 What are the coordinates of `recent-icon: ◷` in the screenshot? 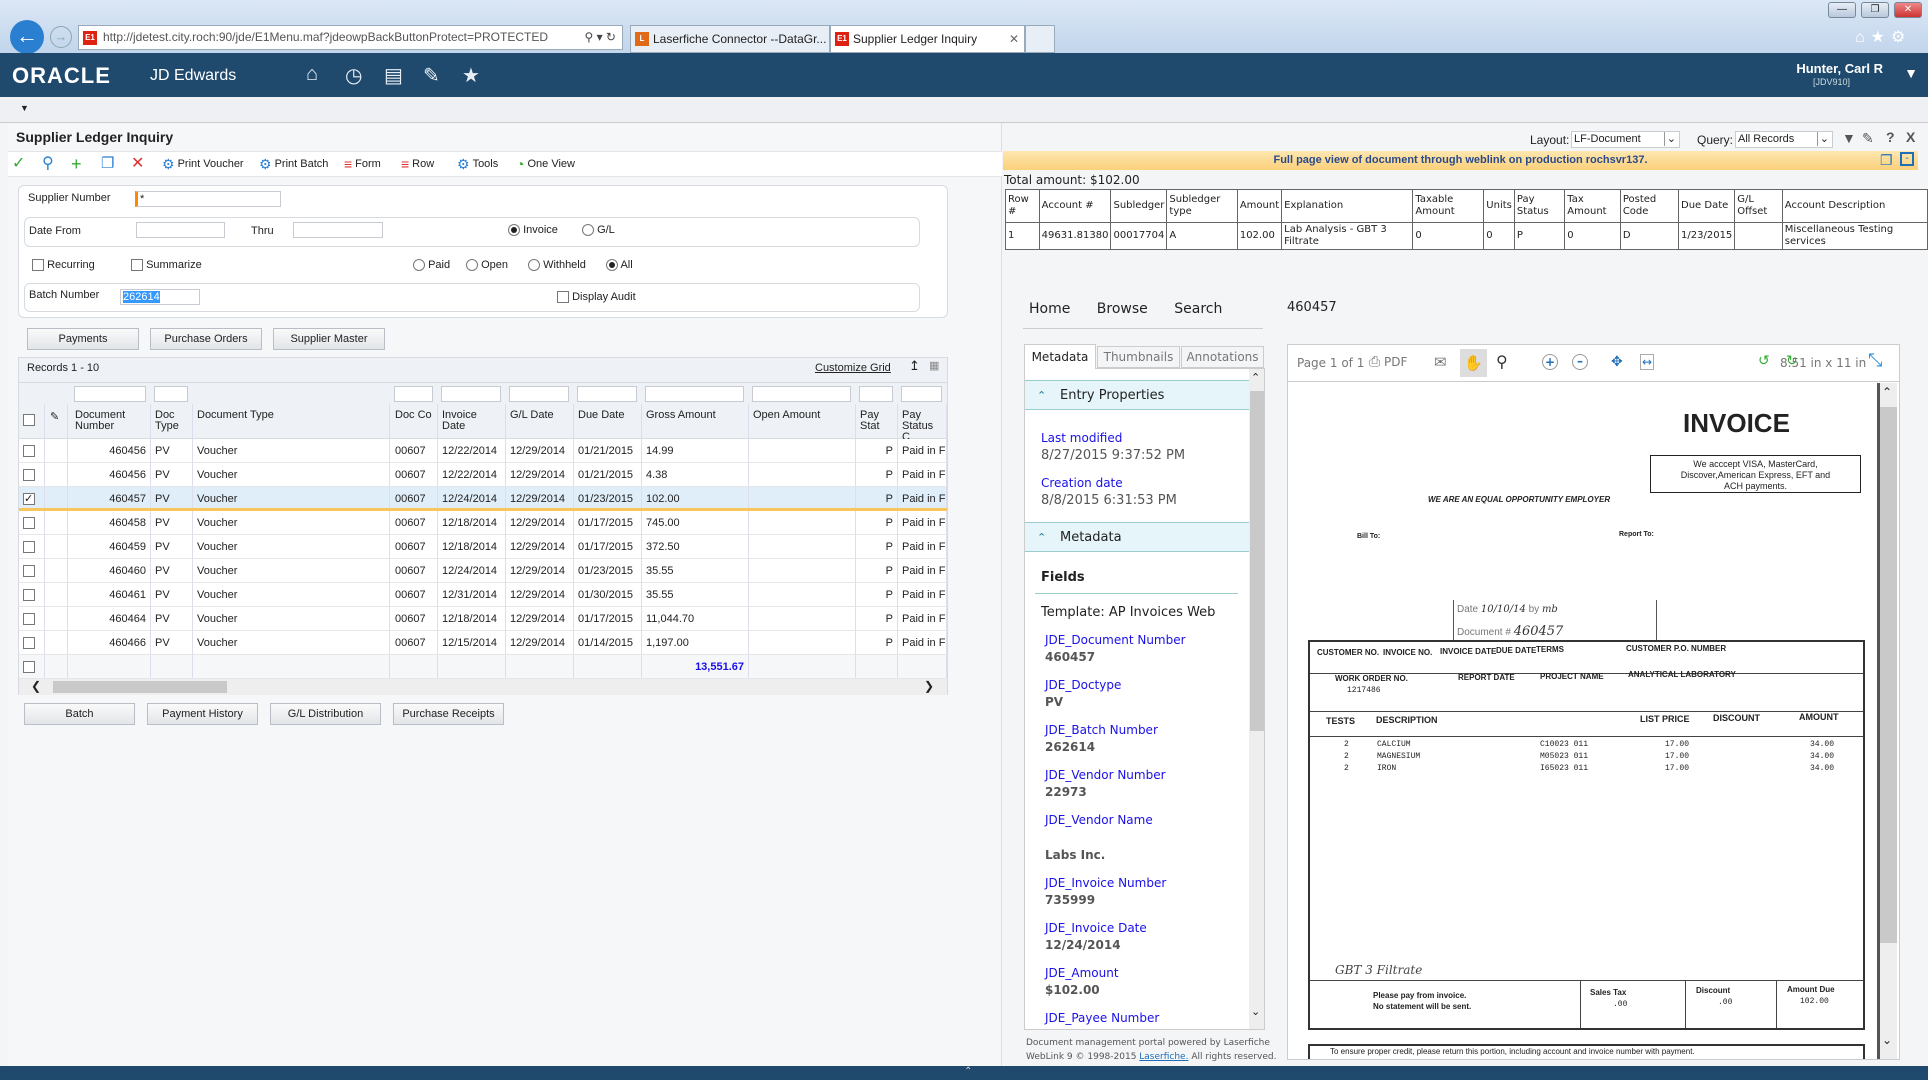 It's located at (353, 75).